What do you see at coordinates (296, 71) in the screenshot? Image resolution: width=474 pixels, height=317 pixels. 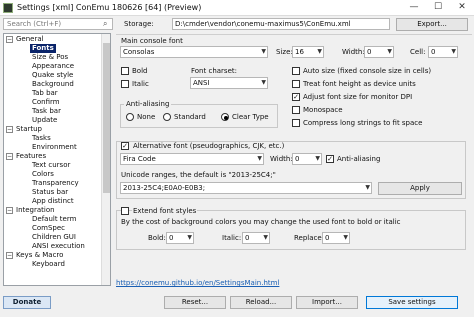 I see `auto-size-checkbox` at bounding box center [296, 71].